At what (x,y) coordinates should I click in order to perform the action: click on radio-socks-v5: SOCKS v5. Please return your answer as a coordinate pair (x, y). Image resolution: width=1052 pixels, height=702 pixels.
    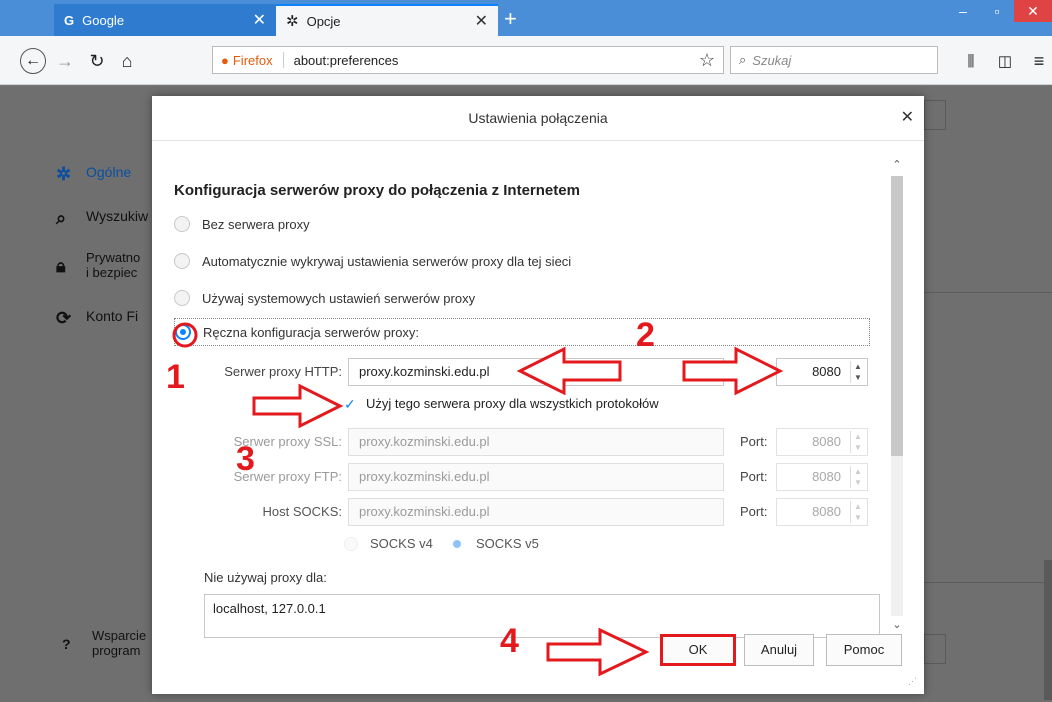
    Looking at the image, I should click on (494, 543).